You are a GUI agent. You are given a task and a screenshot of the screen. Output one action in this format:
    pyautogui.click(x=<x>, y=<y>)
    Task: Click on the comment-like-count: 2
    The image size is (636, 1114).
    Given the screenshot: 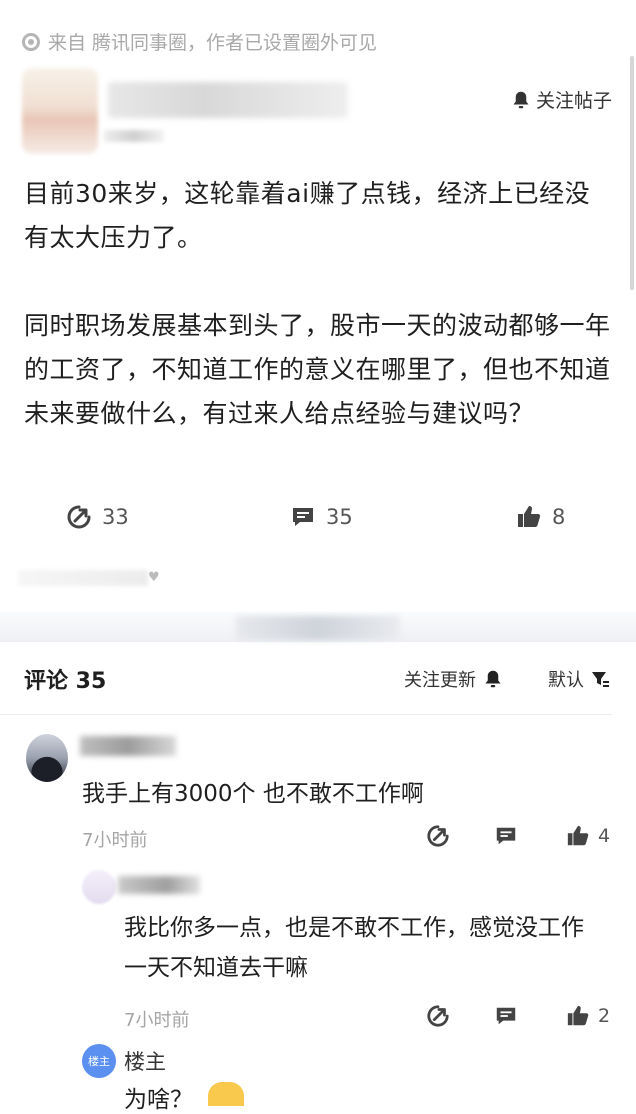 What is the action you would take?
    pyautogui.click(x=604, y=1016)
    